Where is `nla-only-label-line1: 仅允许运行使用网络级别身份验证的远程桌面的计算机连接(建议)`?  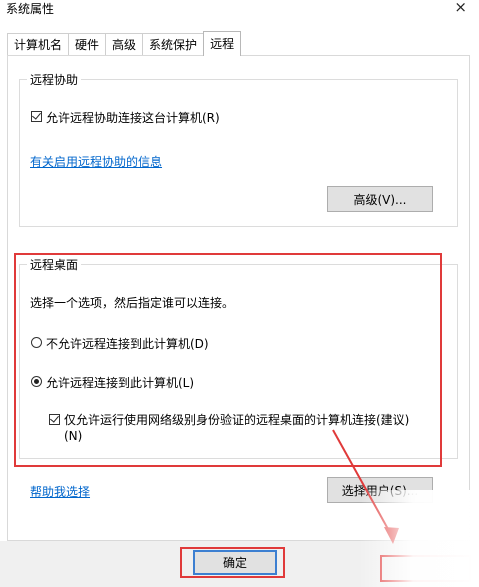 nla-only-label-line1: 仅允许运行使用网络级别身份验证的远程桌面的计算机连接(建议) is located at coordinates (237, 420).